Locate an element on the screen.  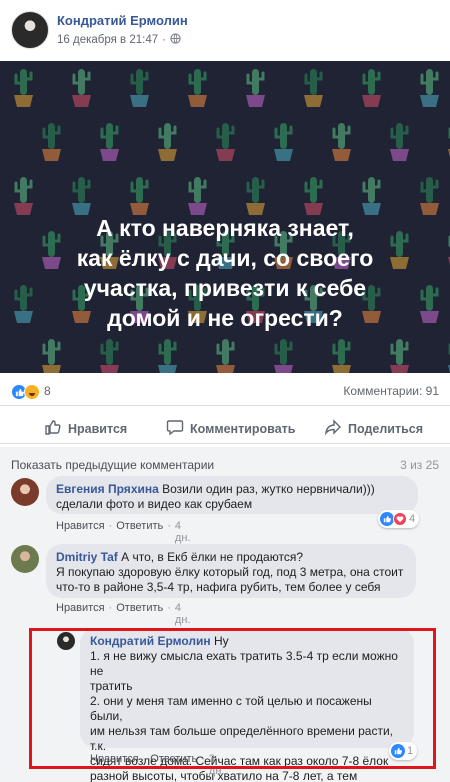
reactions-summary: 8 Комментарии: 91 is located at coordinates (225, 391).